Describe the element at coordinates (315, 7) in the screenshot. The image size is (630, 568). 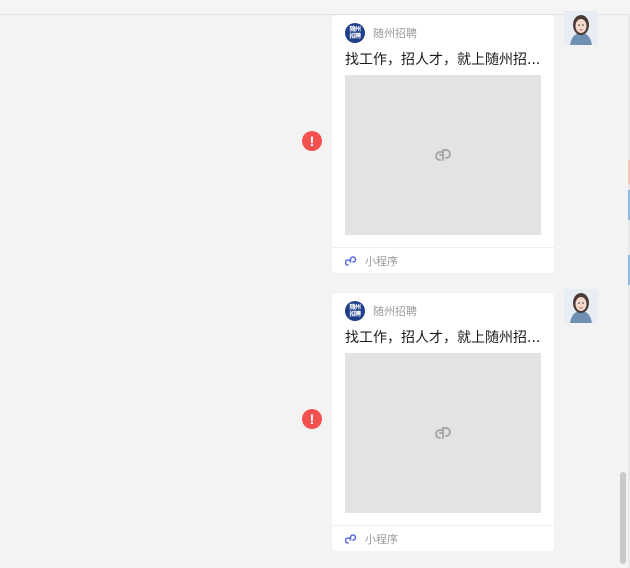
I see `top-bar` at that location.